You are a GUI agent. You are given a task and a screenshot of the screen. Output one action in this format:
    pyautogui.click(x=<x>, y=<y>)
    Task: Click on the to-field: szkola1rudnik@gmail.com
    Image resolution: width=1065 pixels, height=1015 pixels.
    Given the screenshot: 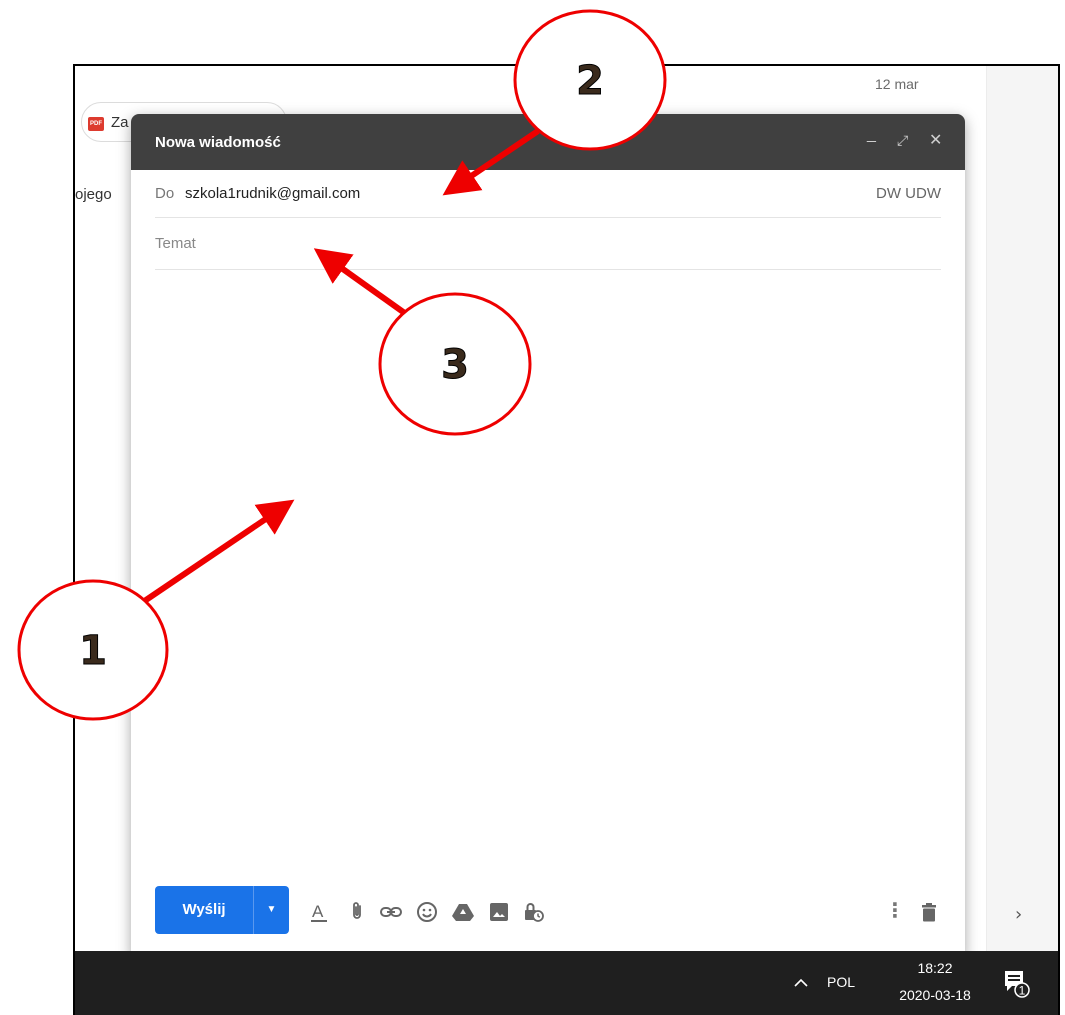 What is the action you would take?
    pyautogui.click(x=272, y=193)
    